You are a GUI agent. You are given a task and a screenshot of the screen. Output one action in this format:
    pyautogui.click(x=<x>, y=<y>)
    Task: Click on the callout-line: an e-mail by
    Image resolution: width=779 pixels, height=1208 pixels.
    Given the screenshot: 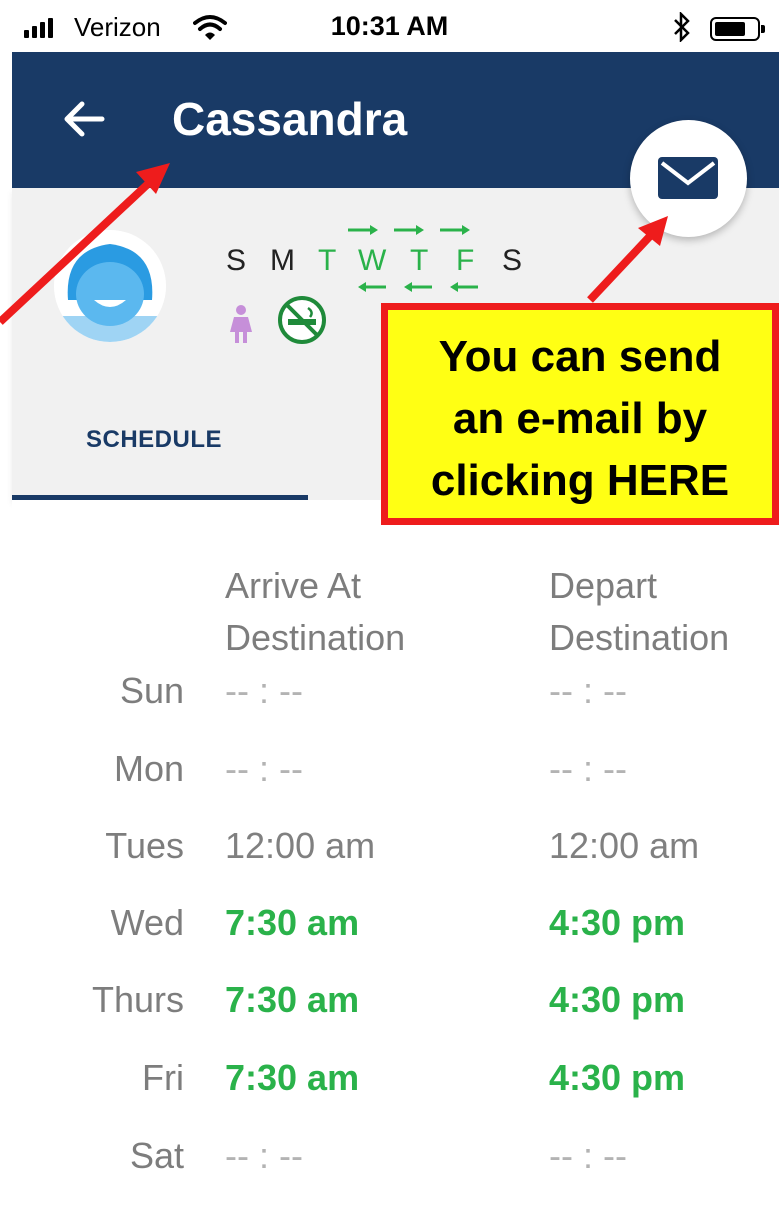 What is the action you would take?
    pyautogui.click(x=580, y=418)
    